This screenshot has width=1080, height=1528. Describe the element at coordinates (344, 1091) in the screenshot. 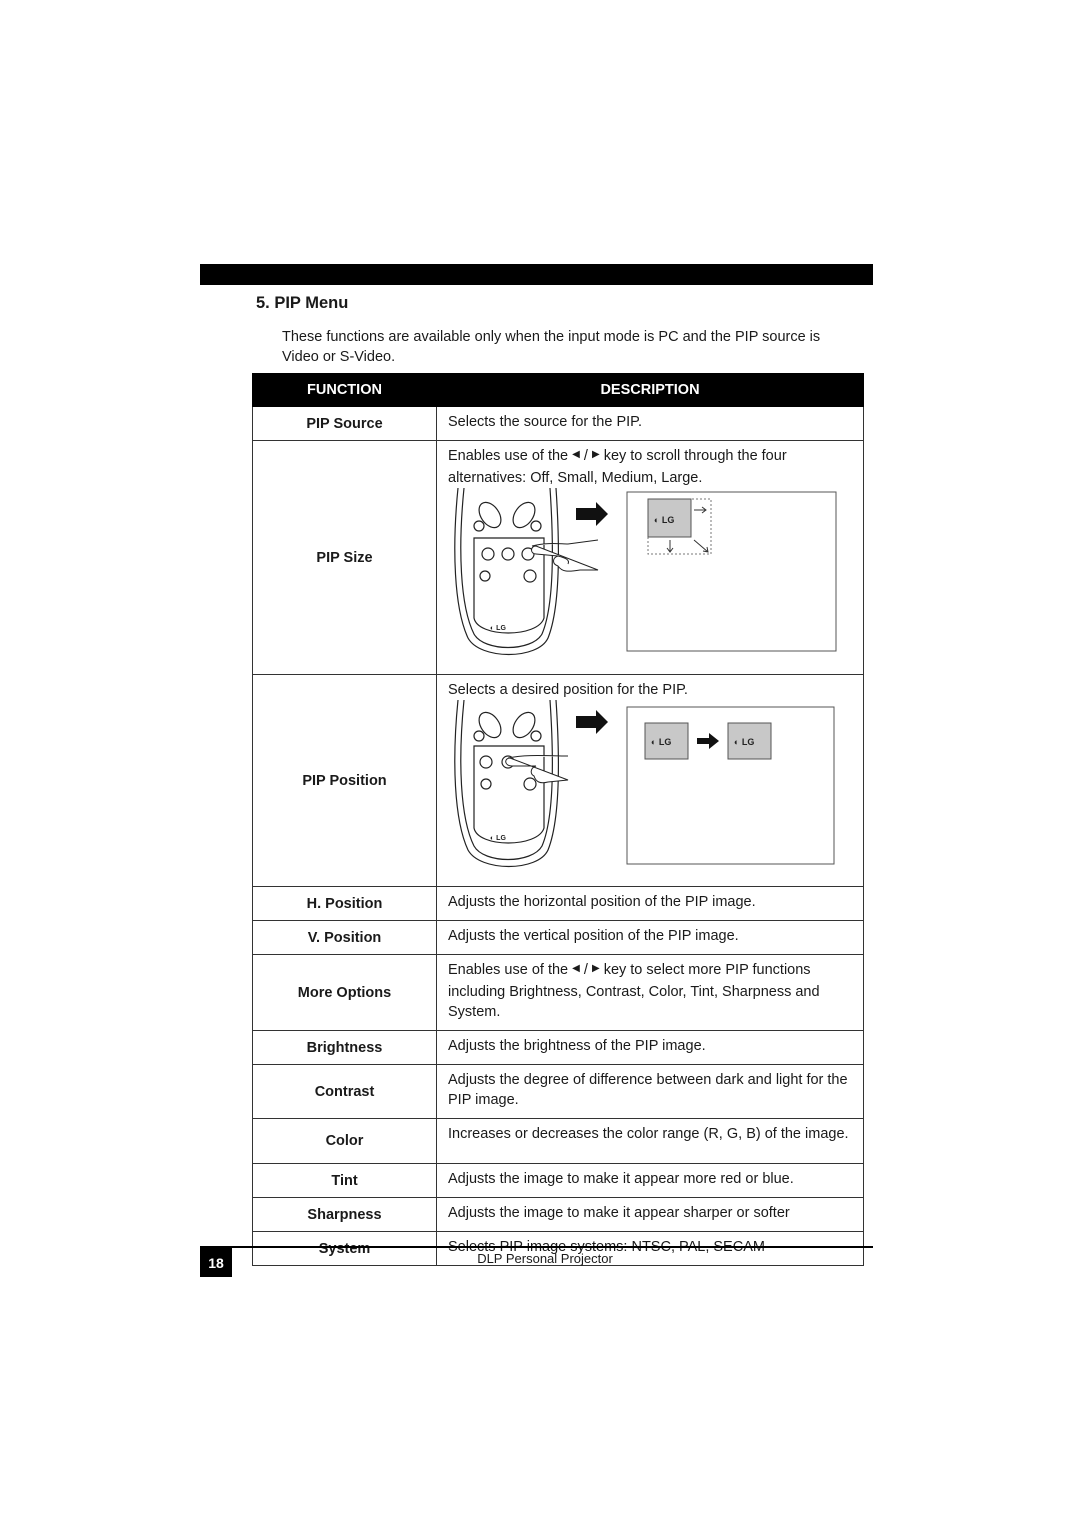

I see `function-name: Contrast` at that location.